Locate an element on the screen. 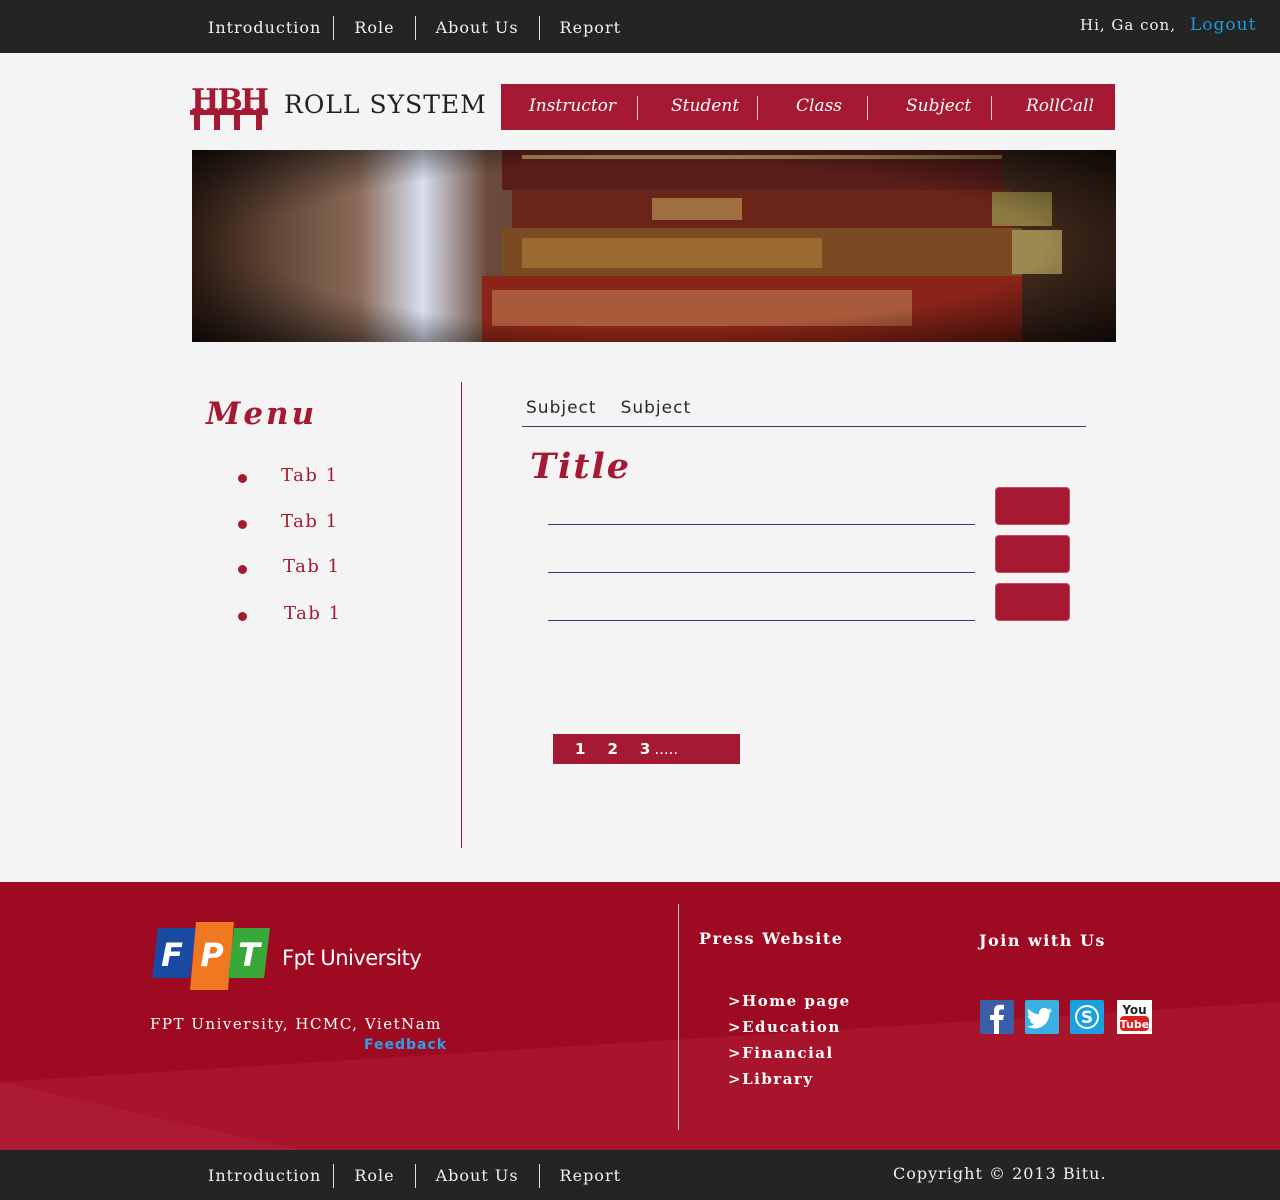 This screenshot has width=1280, height=1200. sidebar-item-tab-1: Tab 1 is located at coordinates (288, 475).